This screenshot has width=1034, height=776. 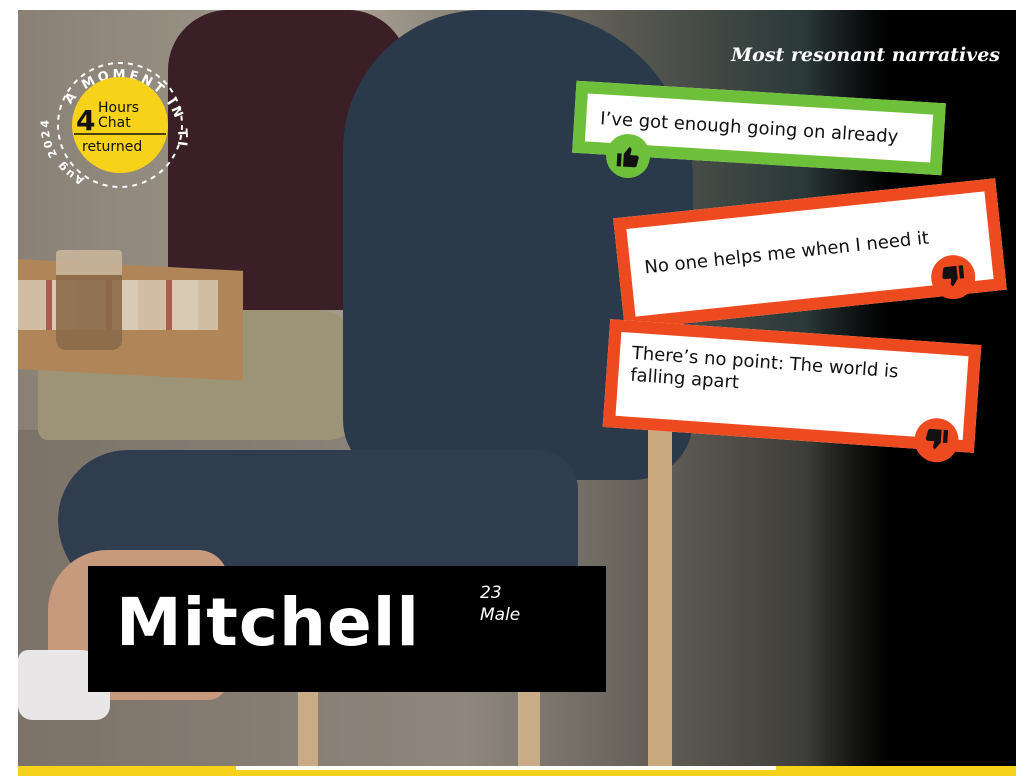 I want to click on bottom-accent-notch-fill, so click(x=506, y=773).